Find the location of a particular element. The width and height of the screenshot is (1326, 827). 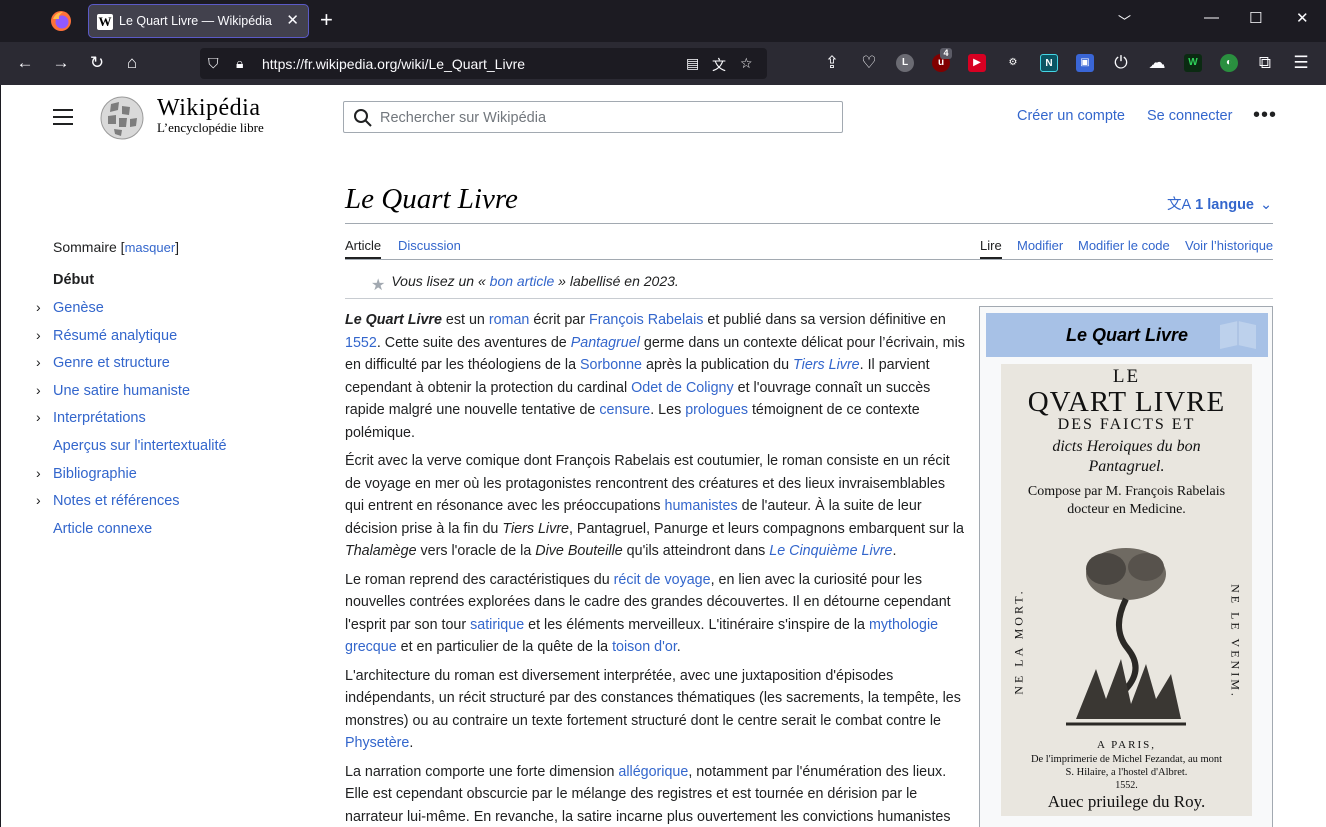

extension-l-icon: L is located at coordinates (905, 63).